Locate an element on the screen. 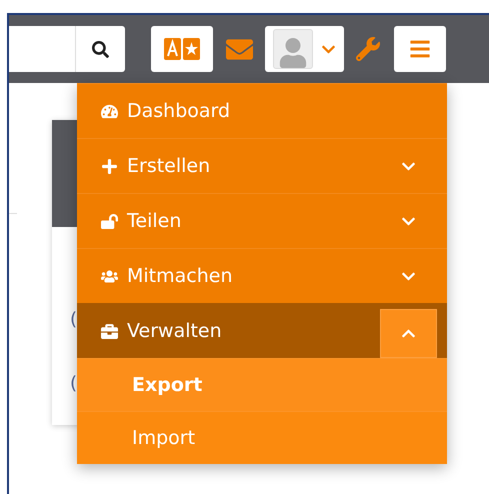  unlocked-padlock-icon is located at coordinates (109, 221).